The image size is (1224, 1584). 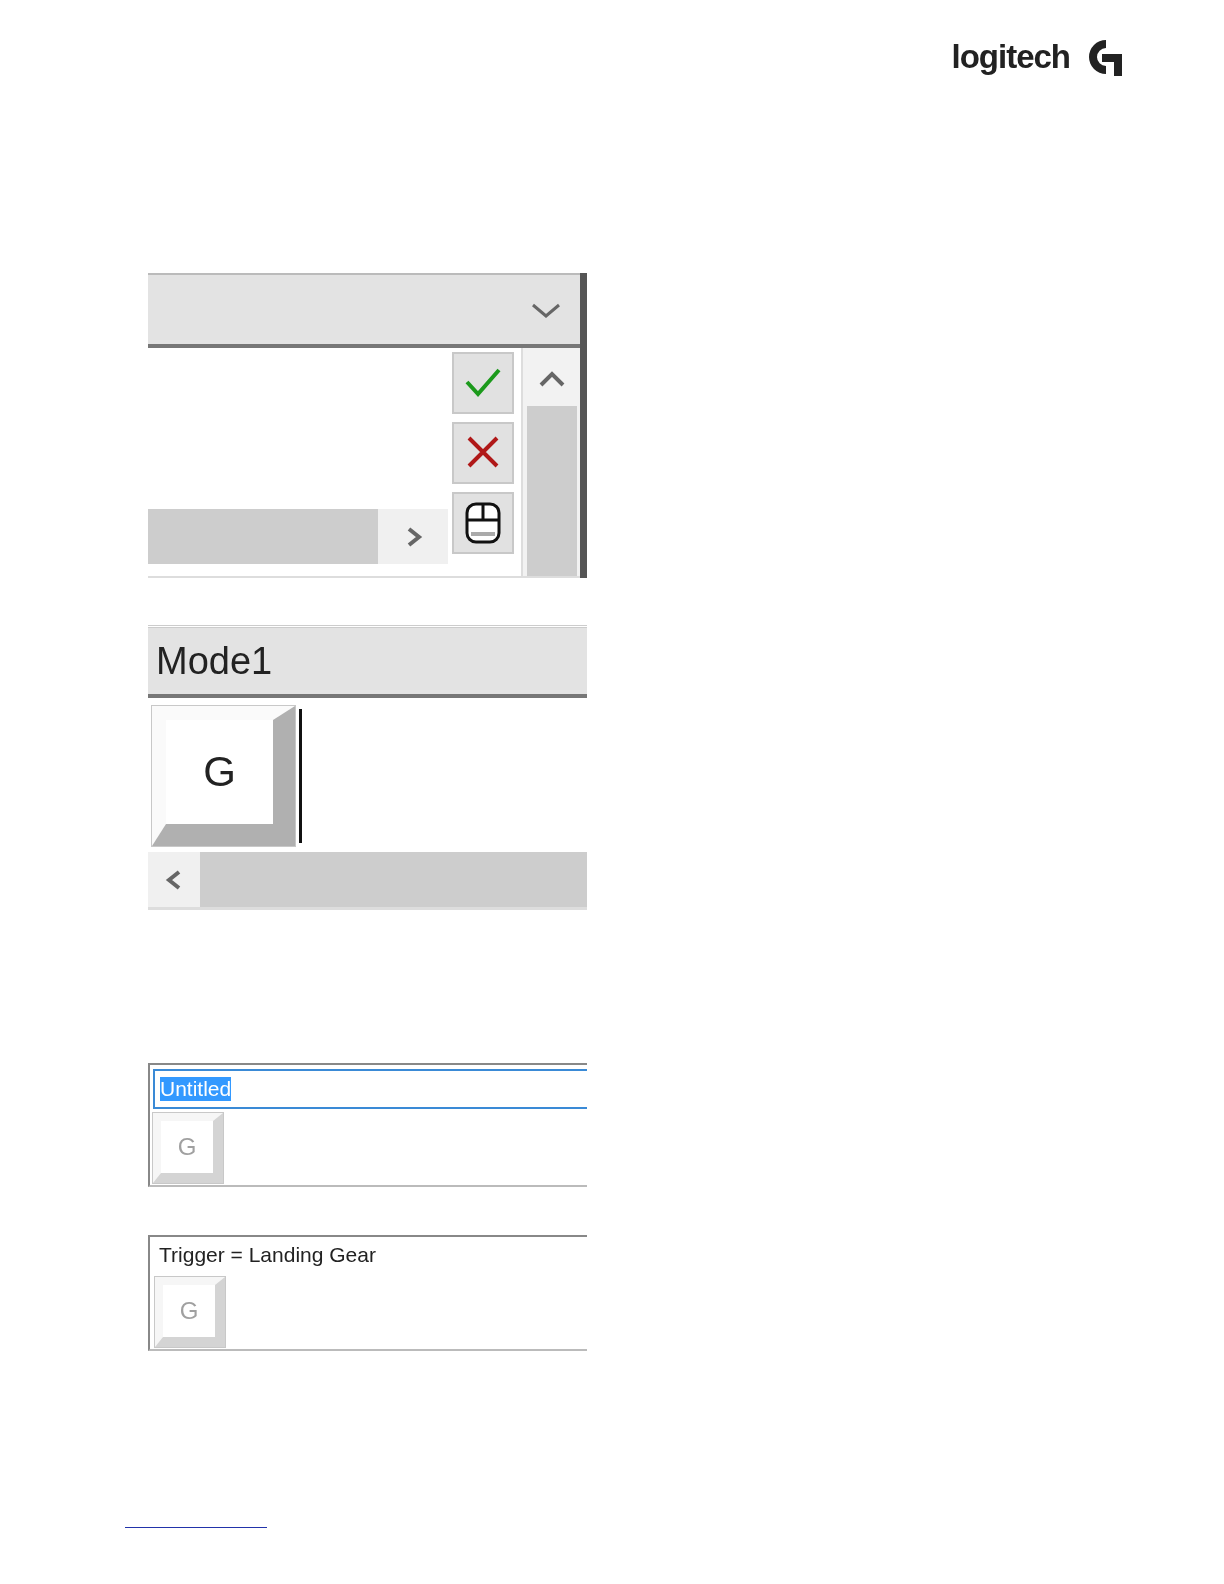 What do you see at coordinates (267, 1254) in the screenshot?
I see `trigger-label: Trigger = Landing Gear` at bounding box center [267, 1254].